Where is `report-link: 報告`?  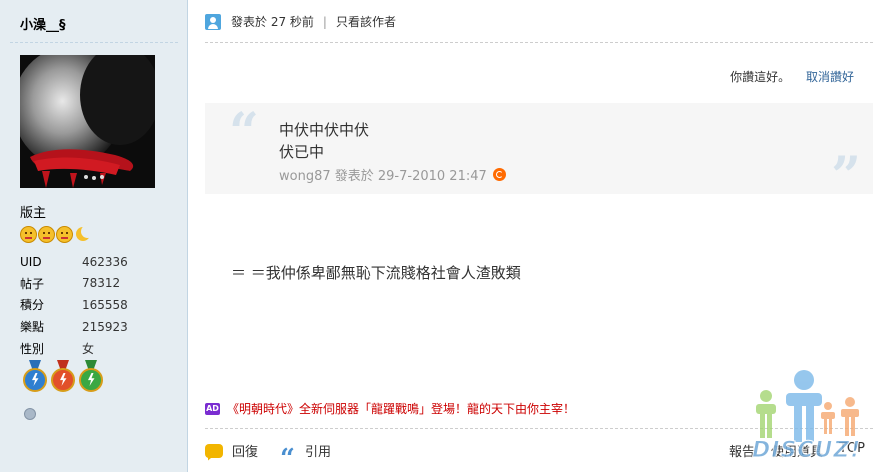 report-link: 報告 is located at coordinates (742, 450).